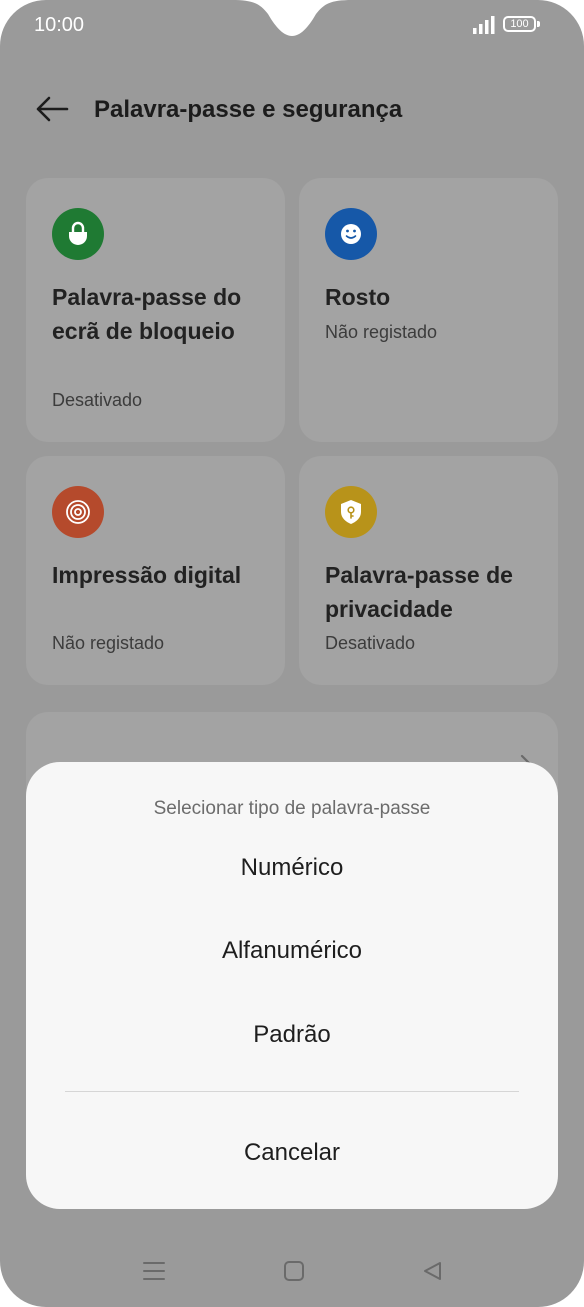 This screenshot has height=1307, width=584. Describe the element at coordinates (147, 575) in the screenshot. I see `card-title: Impressão digital` at that location.